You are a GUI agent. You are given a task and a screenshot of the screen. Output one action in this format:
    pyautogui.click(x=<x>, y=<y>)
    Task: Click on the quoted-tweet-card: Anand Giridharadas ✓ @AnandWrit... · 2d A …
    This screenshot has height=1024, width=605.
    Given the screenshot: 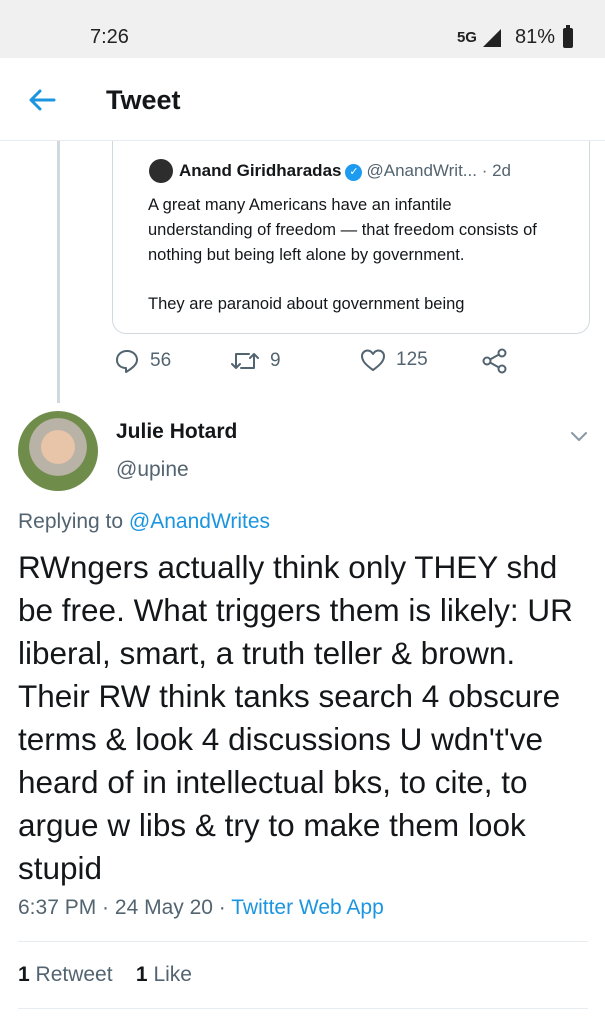 What is the action you would take?
    pyautogui.click(x=351, y=237)
    